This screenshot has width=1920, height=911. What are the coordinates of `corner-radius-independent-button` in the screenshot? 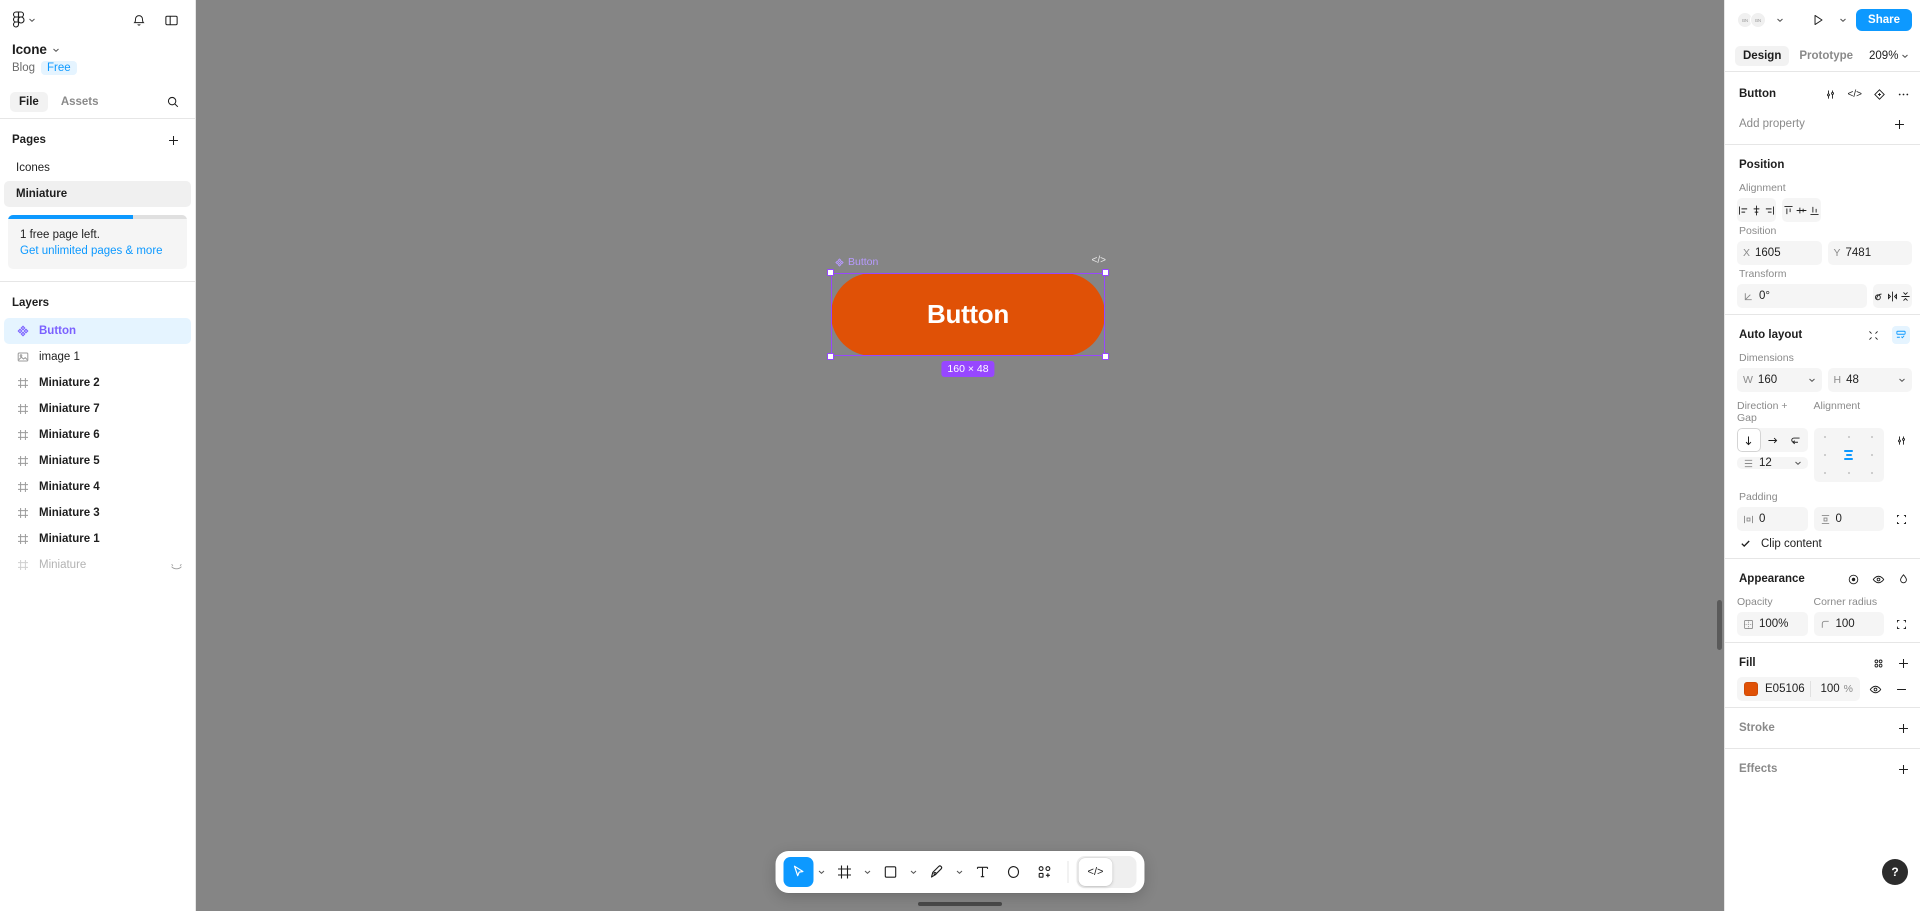 It's located at (1879, 296).